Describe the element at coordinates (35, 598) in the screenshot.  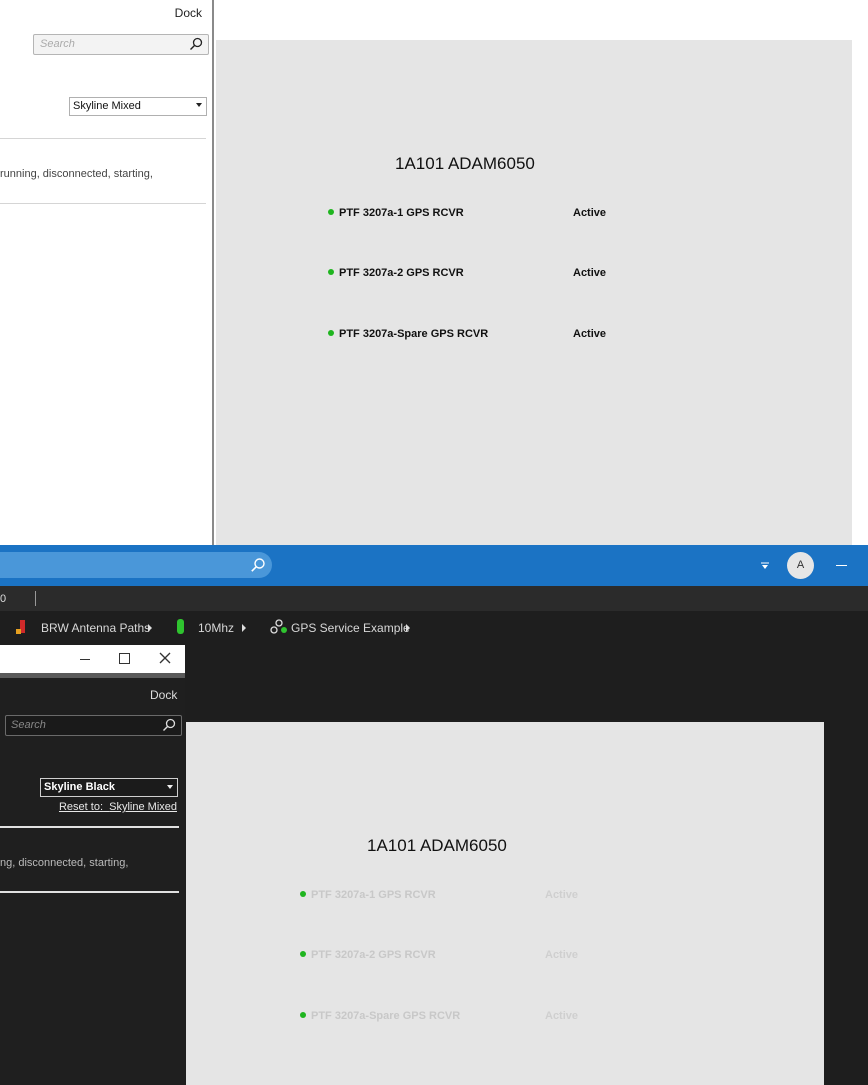
I see `tab-separator` at that location.